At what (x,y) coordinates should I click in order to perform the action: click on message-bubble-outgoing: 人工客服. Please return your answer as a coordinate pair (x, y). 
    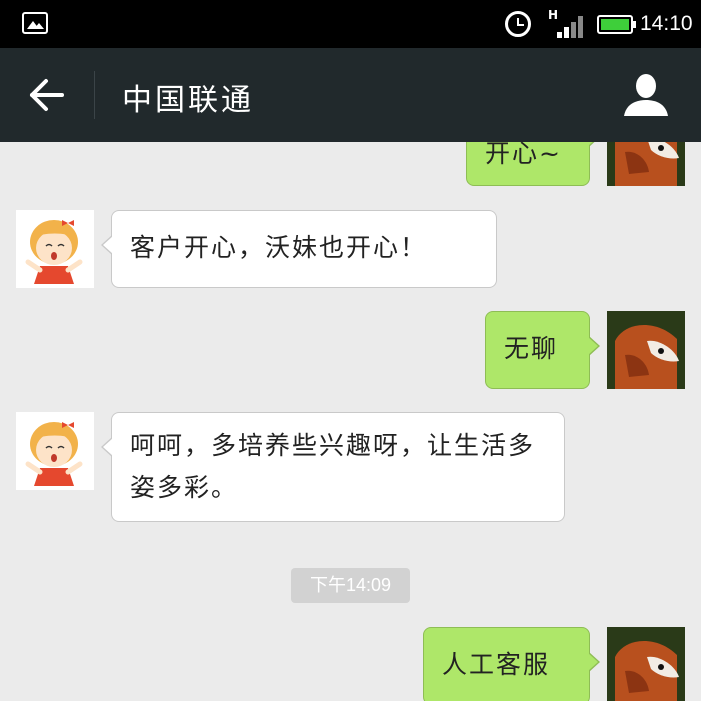
    Looking at the image, I should click on (511, 664).